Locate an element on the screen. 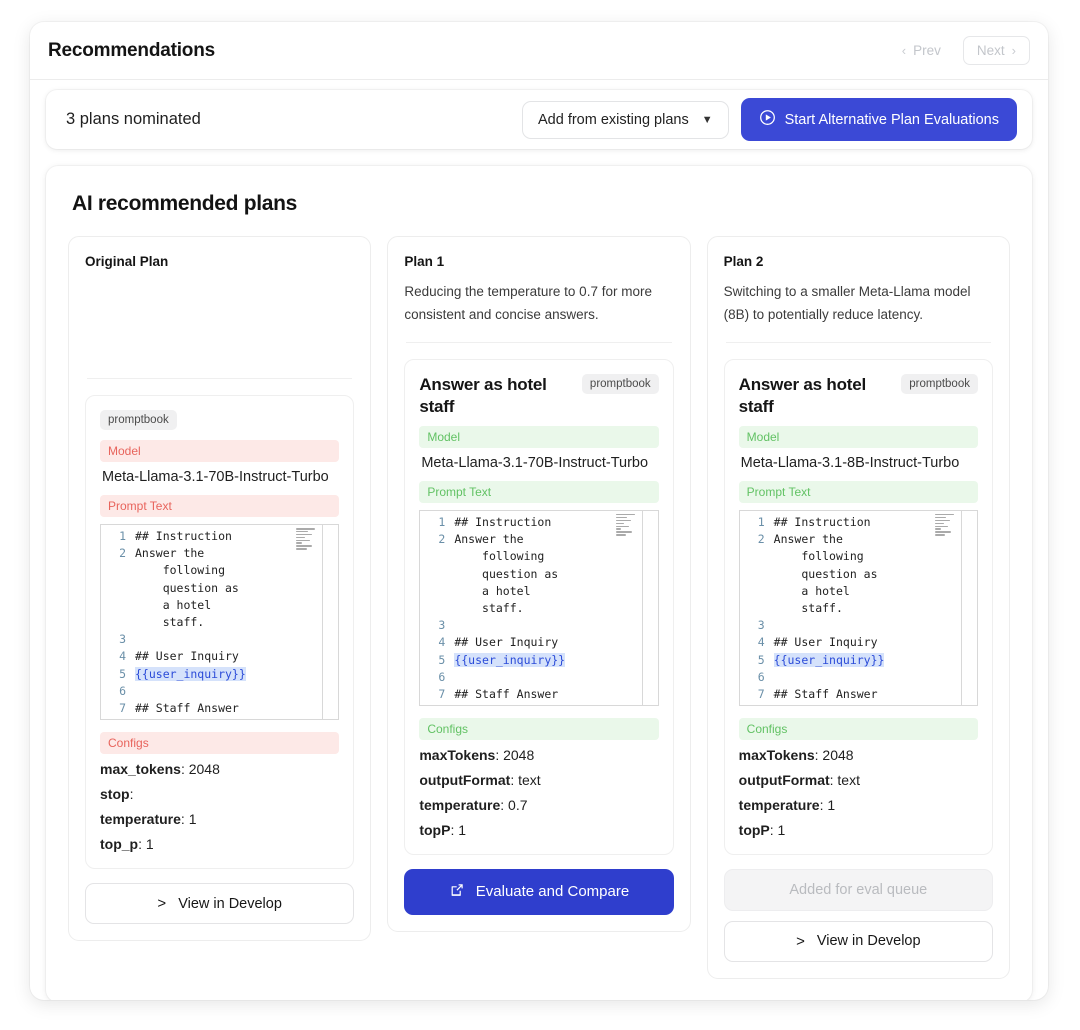 This screenshot has width=1080, height=1030. code-line-number: 6 is located at coordinates (442, 676).